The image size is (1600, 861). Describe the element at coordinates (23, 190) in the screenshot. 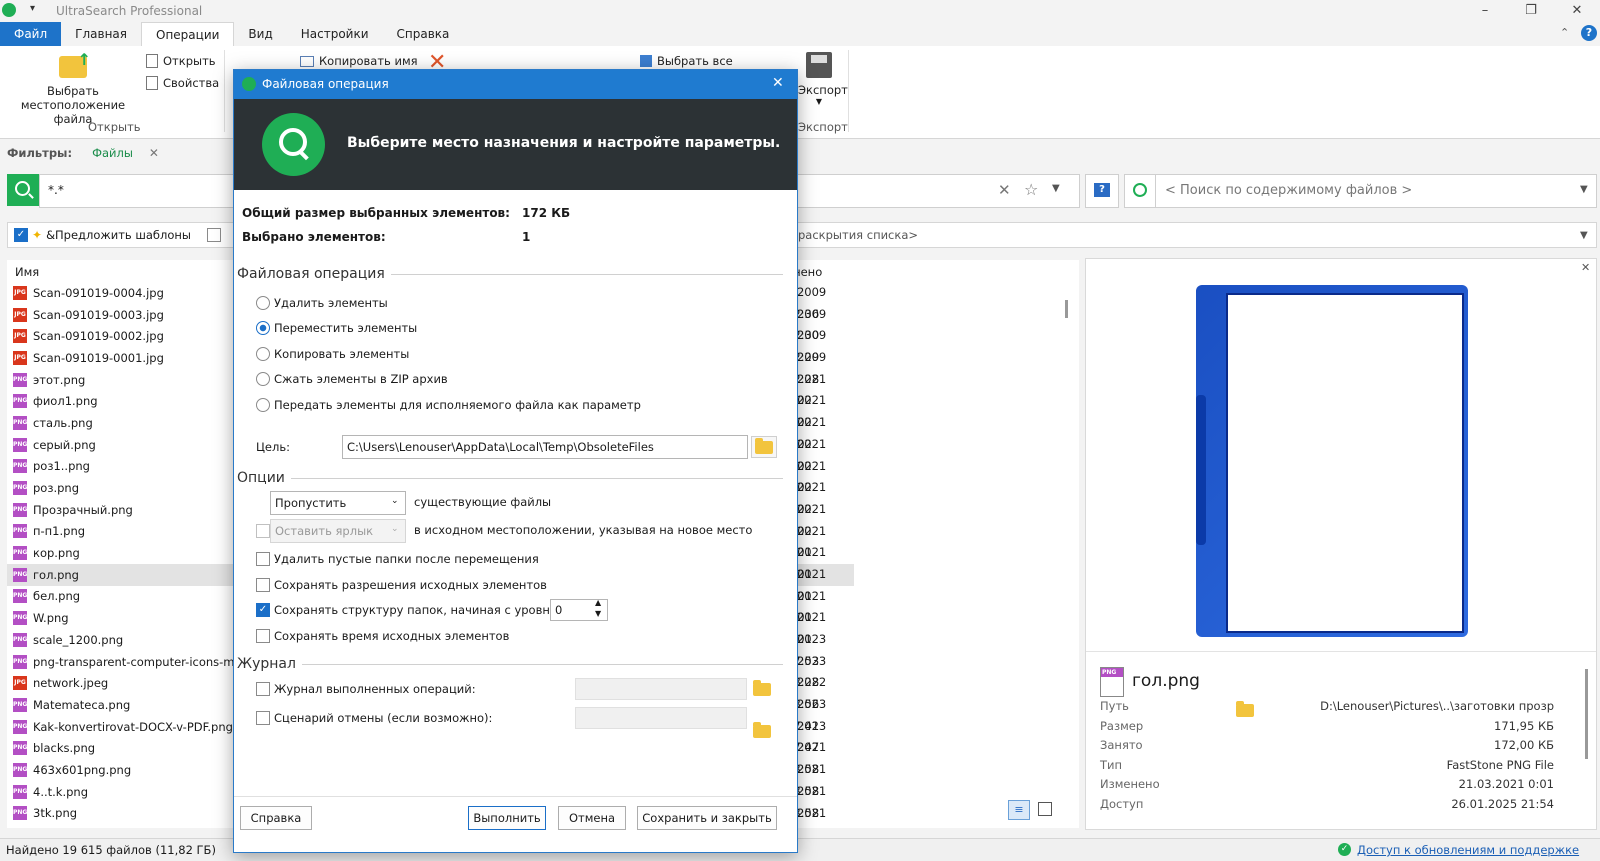

I see `search-button` at that location.